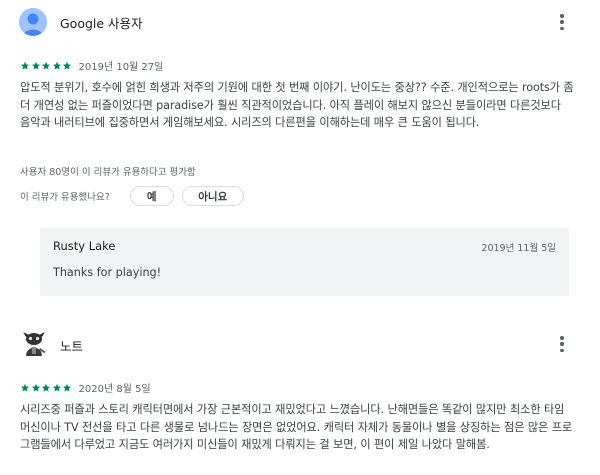 The image size is (600, 475). Describe the element at coordinates (114, 389) in the screenshot. I see `review-date: 2020년 8월 5일` at that location.